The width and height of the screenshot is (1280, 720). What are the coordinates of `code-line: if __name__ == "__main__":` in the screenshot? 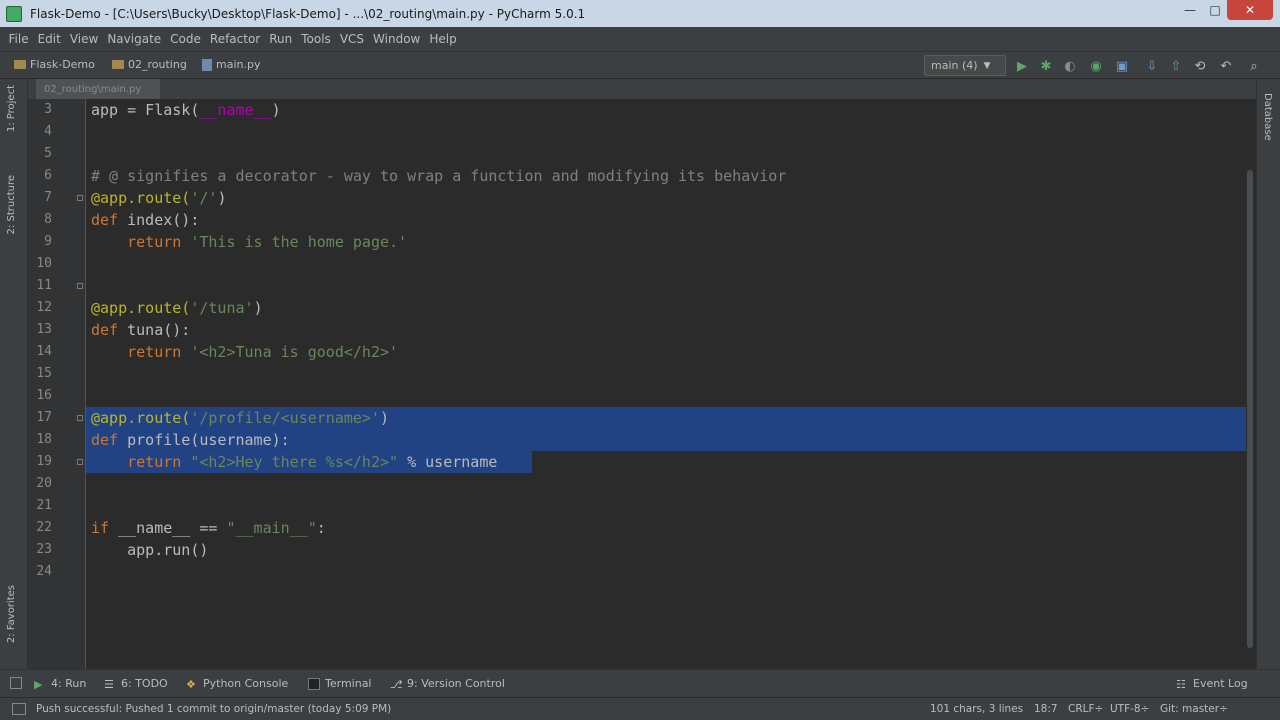 It's located at (208, 528).